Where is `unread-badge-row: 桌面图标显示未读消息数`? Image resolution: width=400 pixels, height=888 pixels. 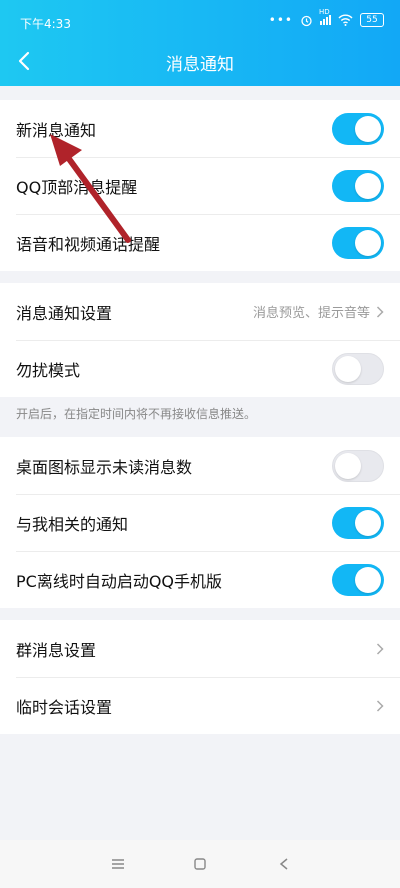 unread-badge-row: 桌面图标显示未读消息数 is located at coordinates (200, 465).